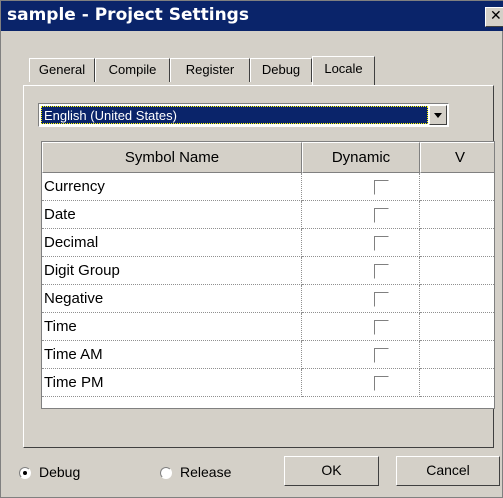 The image size is (503, 498). I want to click on chevron-down-icon, so click(438, 115).